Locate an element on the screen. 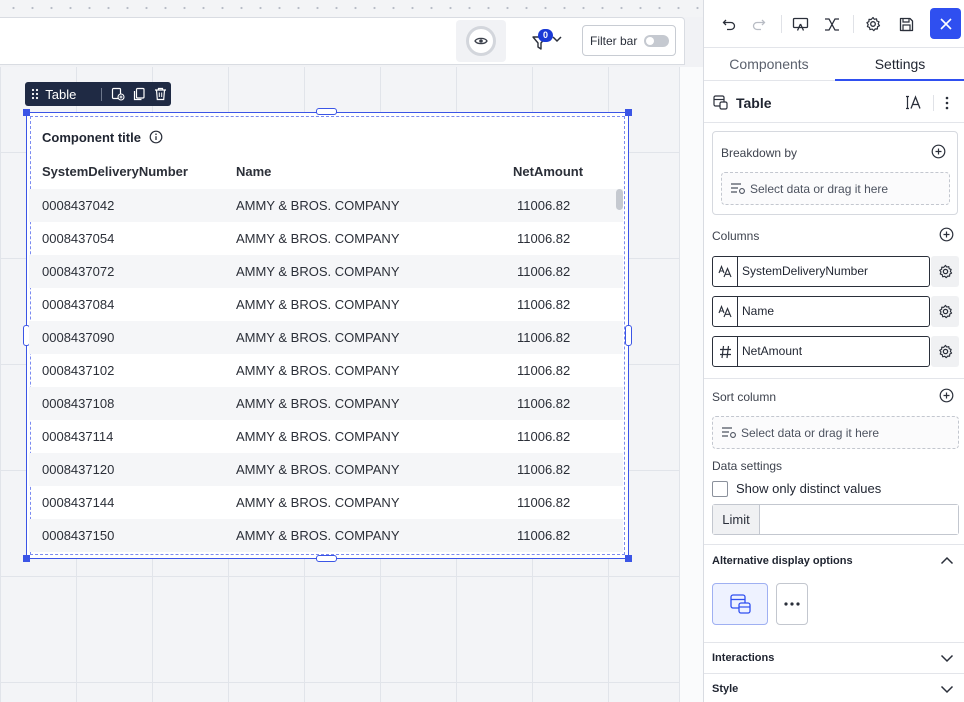 The image size is (964, 702). resize-handle-bottom-left is located at coordinates (26, 558).